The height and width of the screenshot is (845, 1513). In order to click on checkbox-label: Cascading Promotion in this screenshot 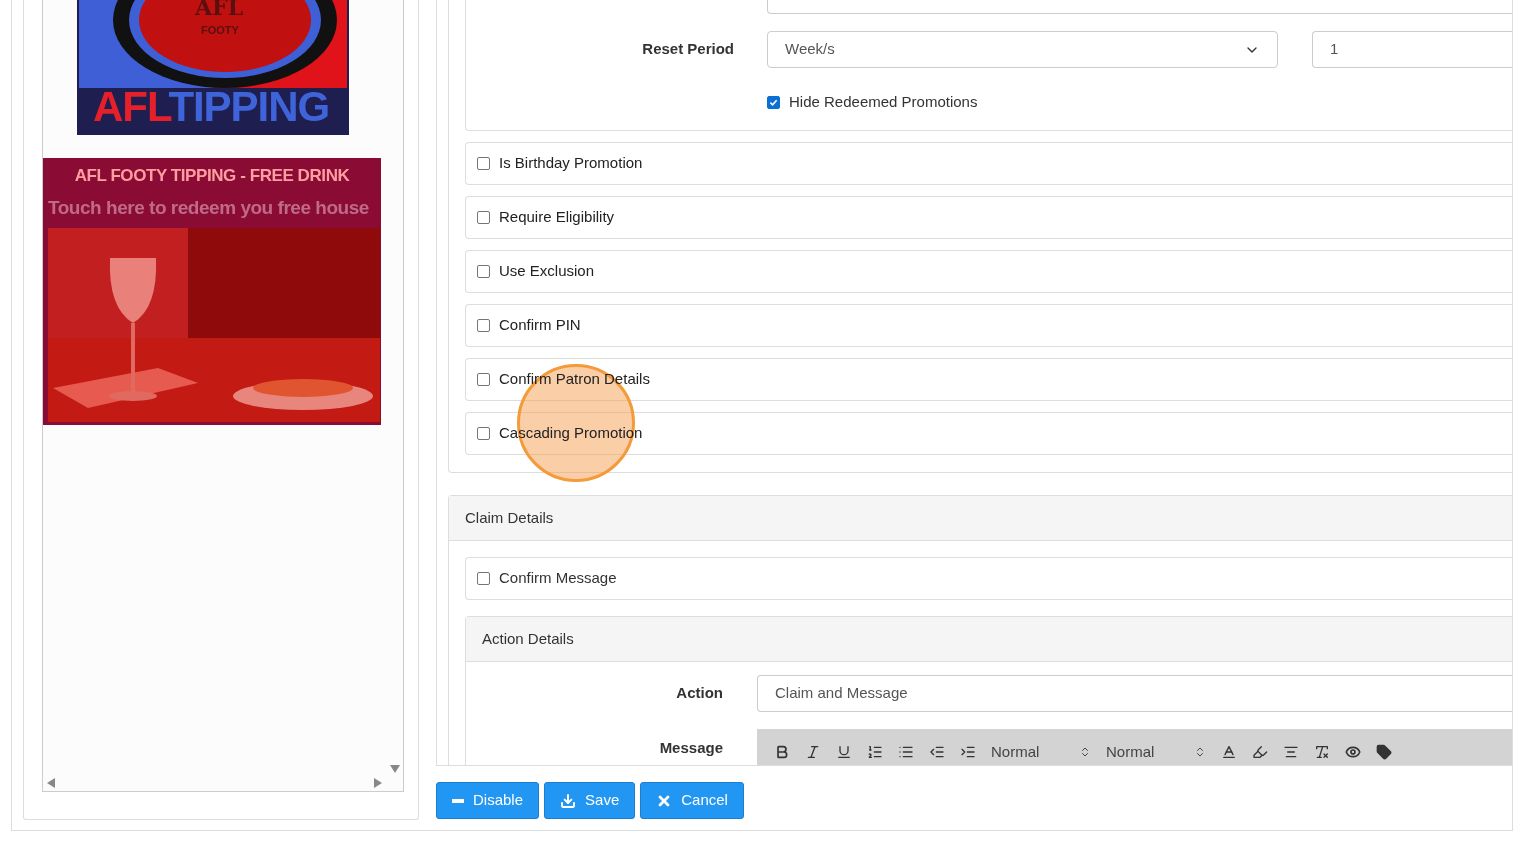, I will do `click(571, 433)`.